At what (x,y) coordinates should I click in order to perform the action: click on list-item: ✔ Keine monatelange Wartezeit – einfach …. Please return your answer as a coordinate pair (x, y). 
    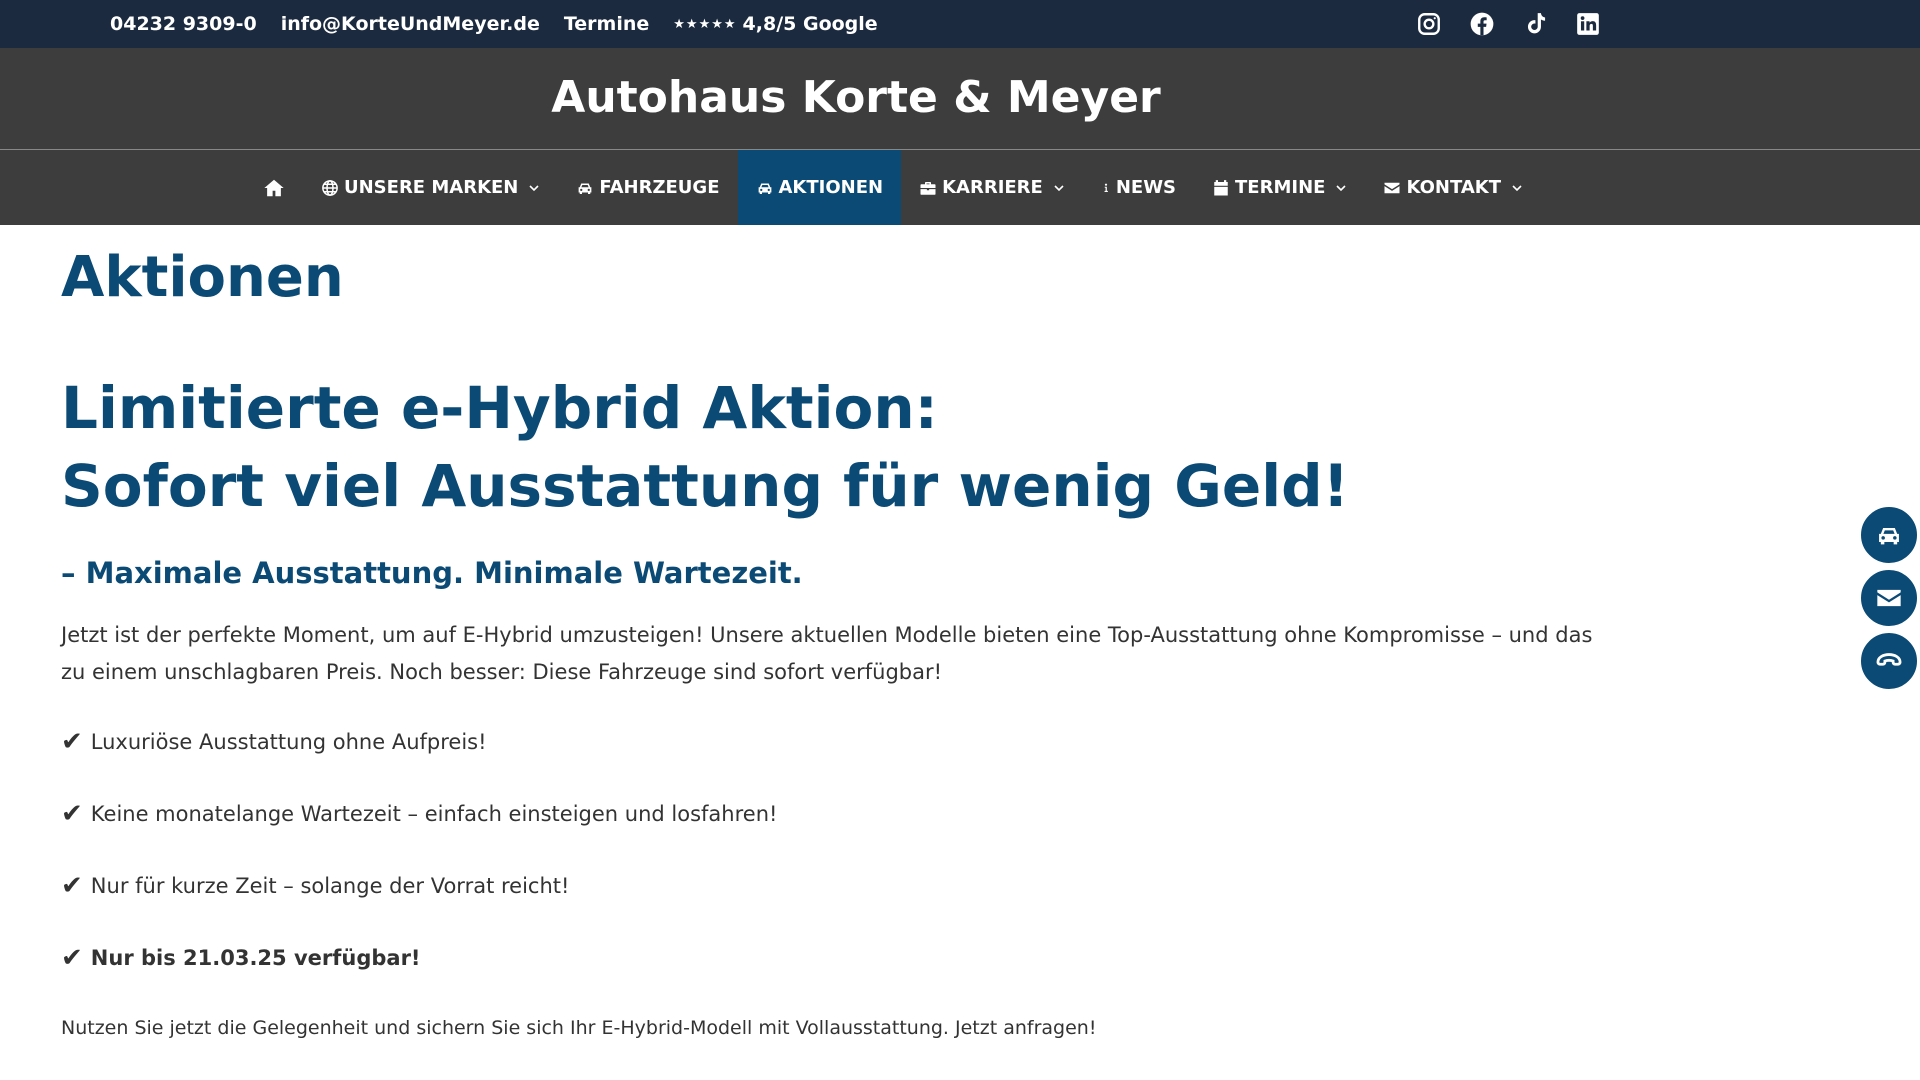
    Looking at the image, I should click on (841, 814).